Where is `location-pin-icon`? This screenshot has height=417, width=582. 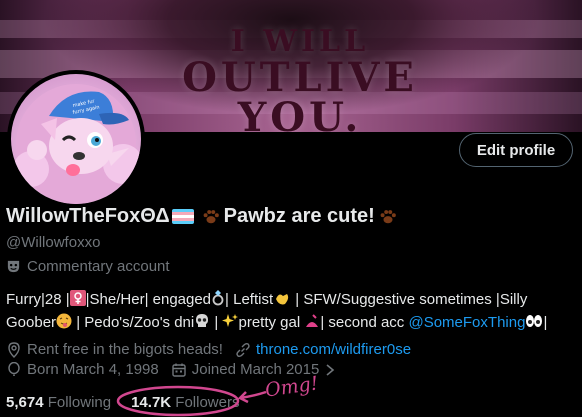
location-pin-icon is located at coordinates (14, 349).